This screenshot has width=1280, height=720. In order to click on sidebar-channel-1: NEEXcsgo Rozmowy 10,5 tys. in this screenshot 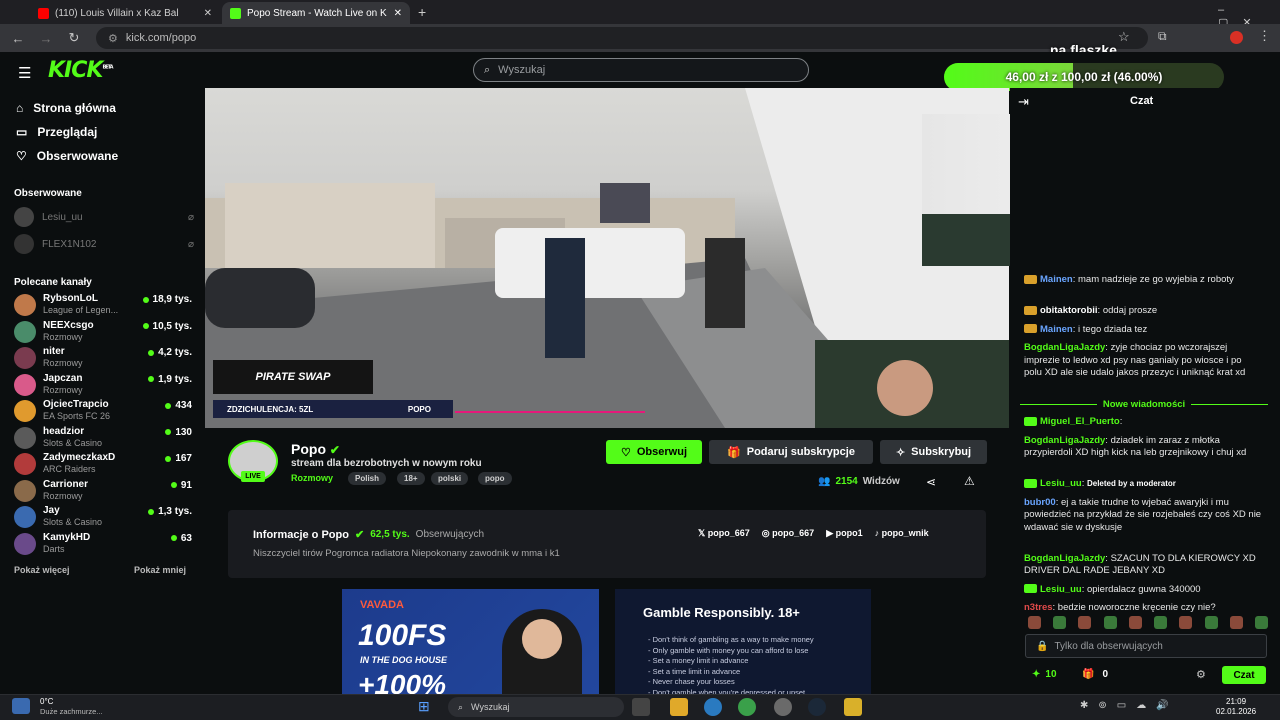, I will do `click(104, 331)`.